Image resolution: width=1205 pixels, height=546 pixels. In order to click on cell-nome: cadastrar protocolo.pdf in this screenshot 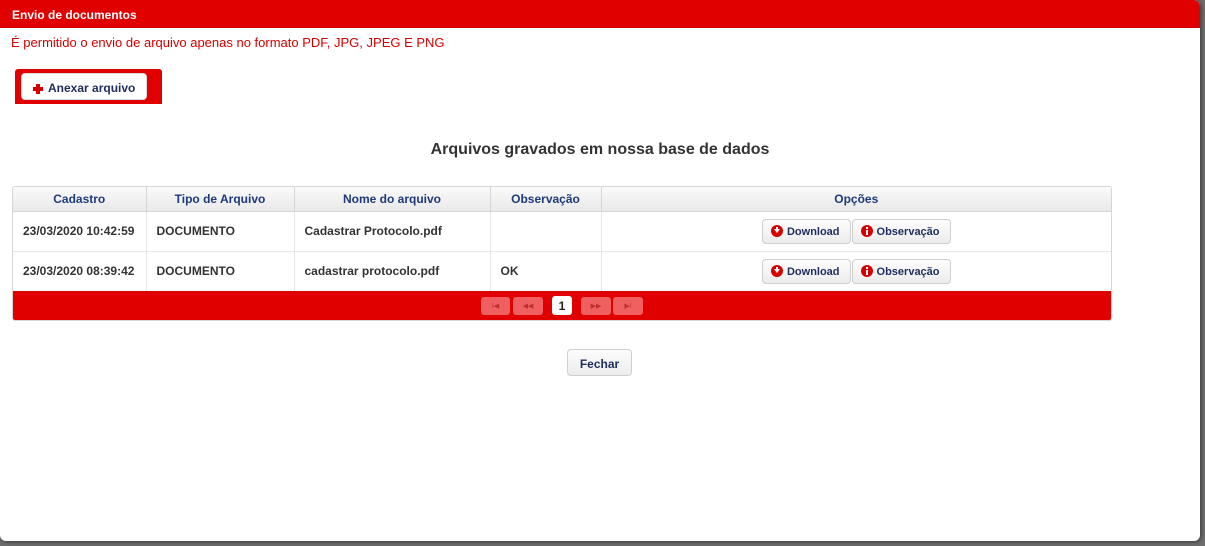, I will do `click(392, 271)`.